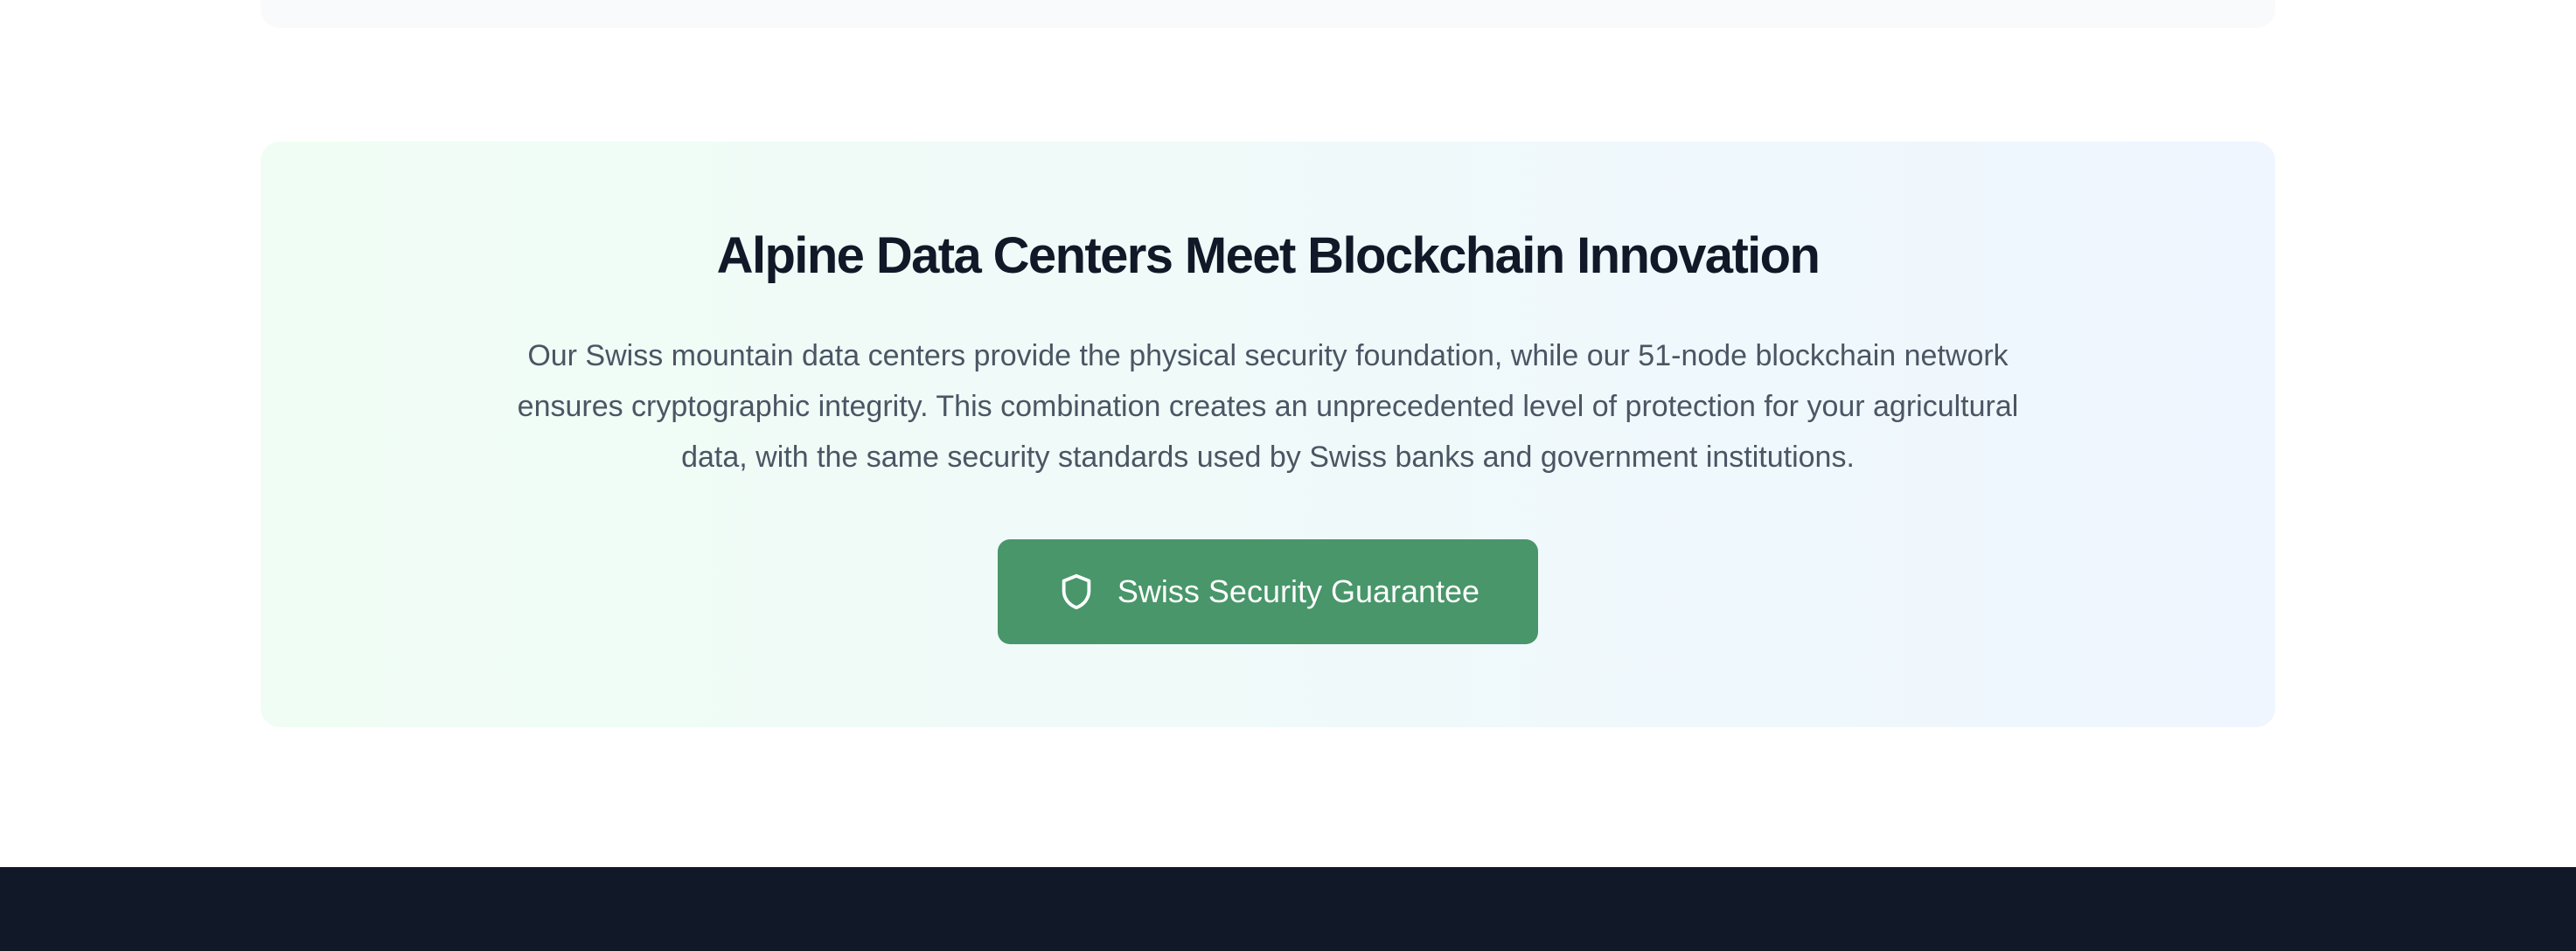  I want to click on swiss-security-guarantee-button: Swiss Security Guarantee, so click(1268, 591).